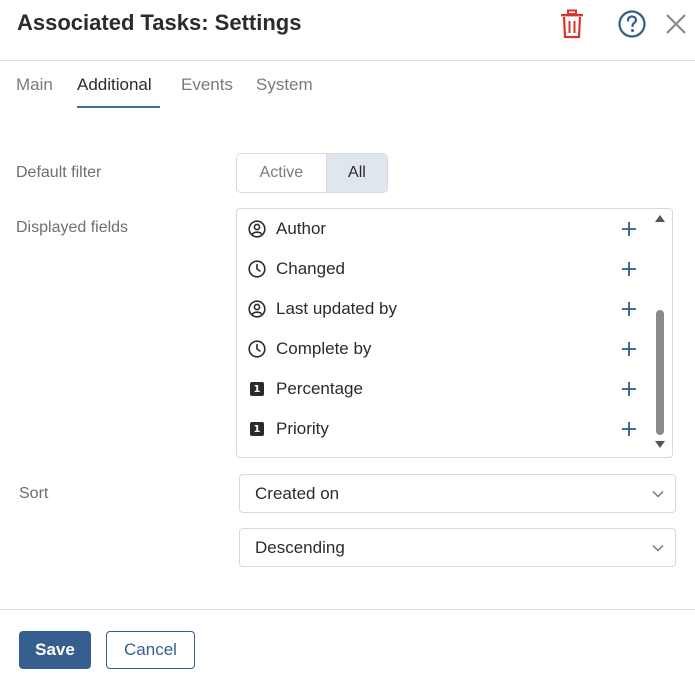 The width and height of the screenshot is (695, 676). I want to click on sort-field-value: Created on, so click(297, 493).